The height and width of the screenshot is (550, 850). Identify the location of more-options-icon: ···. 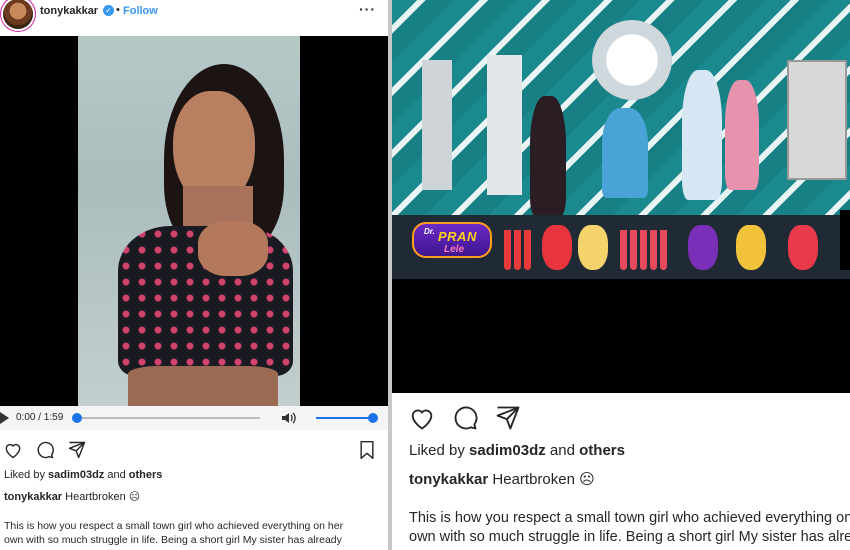
(367, 9).